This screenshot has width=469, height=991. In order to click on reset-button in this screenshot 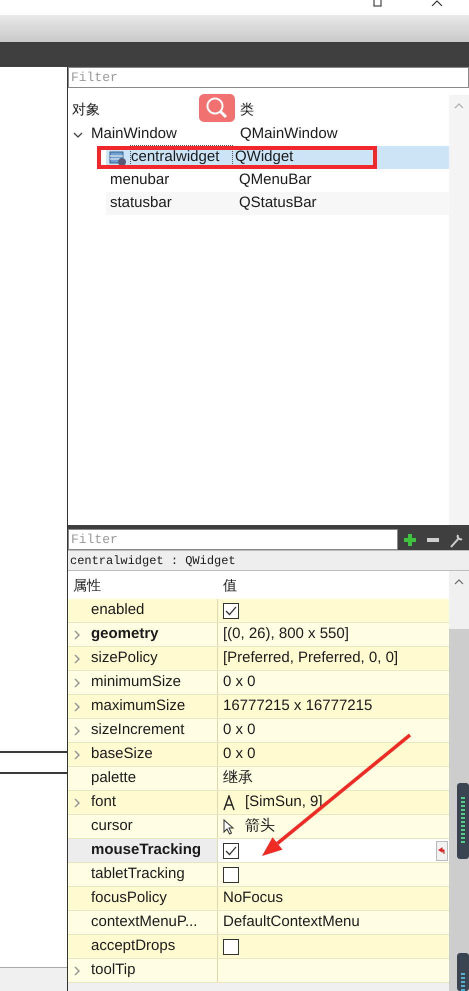, I will do `click(442, 850)`.